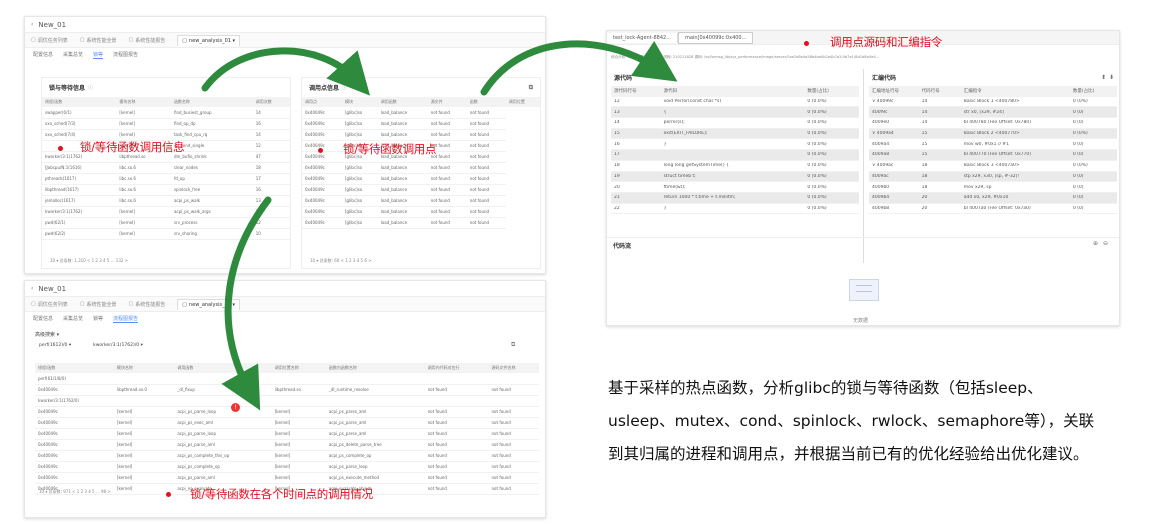 The width and height of the screenshot is (1162, 524). Describe the element at coordinates (286, 71) in the screenshot. I see `arrow-to-call-point` at that location.